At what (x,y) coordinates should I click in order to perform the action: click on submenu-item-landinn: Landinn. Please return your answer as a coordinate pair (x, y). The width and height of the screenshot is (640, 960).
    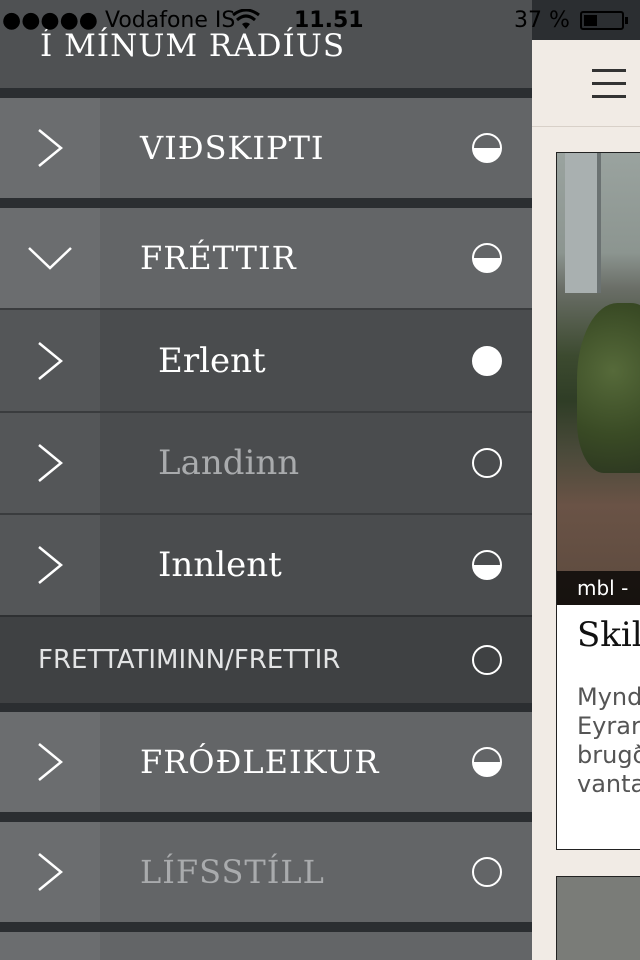
    Looking at the image, I should click on (266, 462).